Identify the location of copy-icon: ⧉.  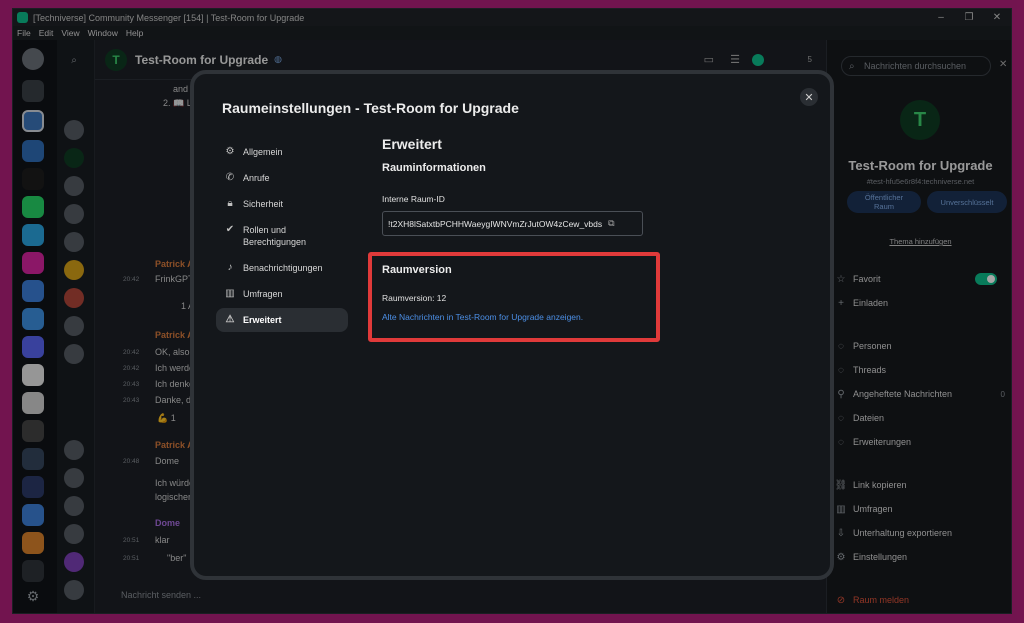
(611, 223).